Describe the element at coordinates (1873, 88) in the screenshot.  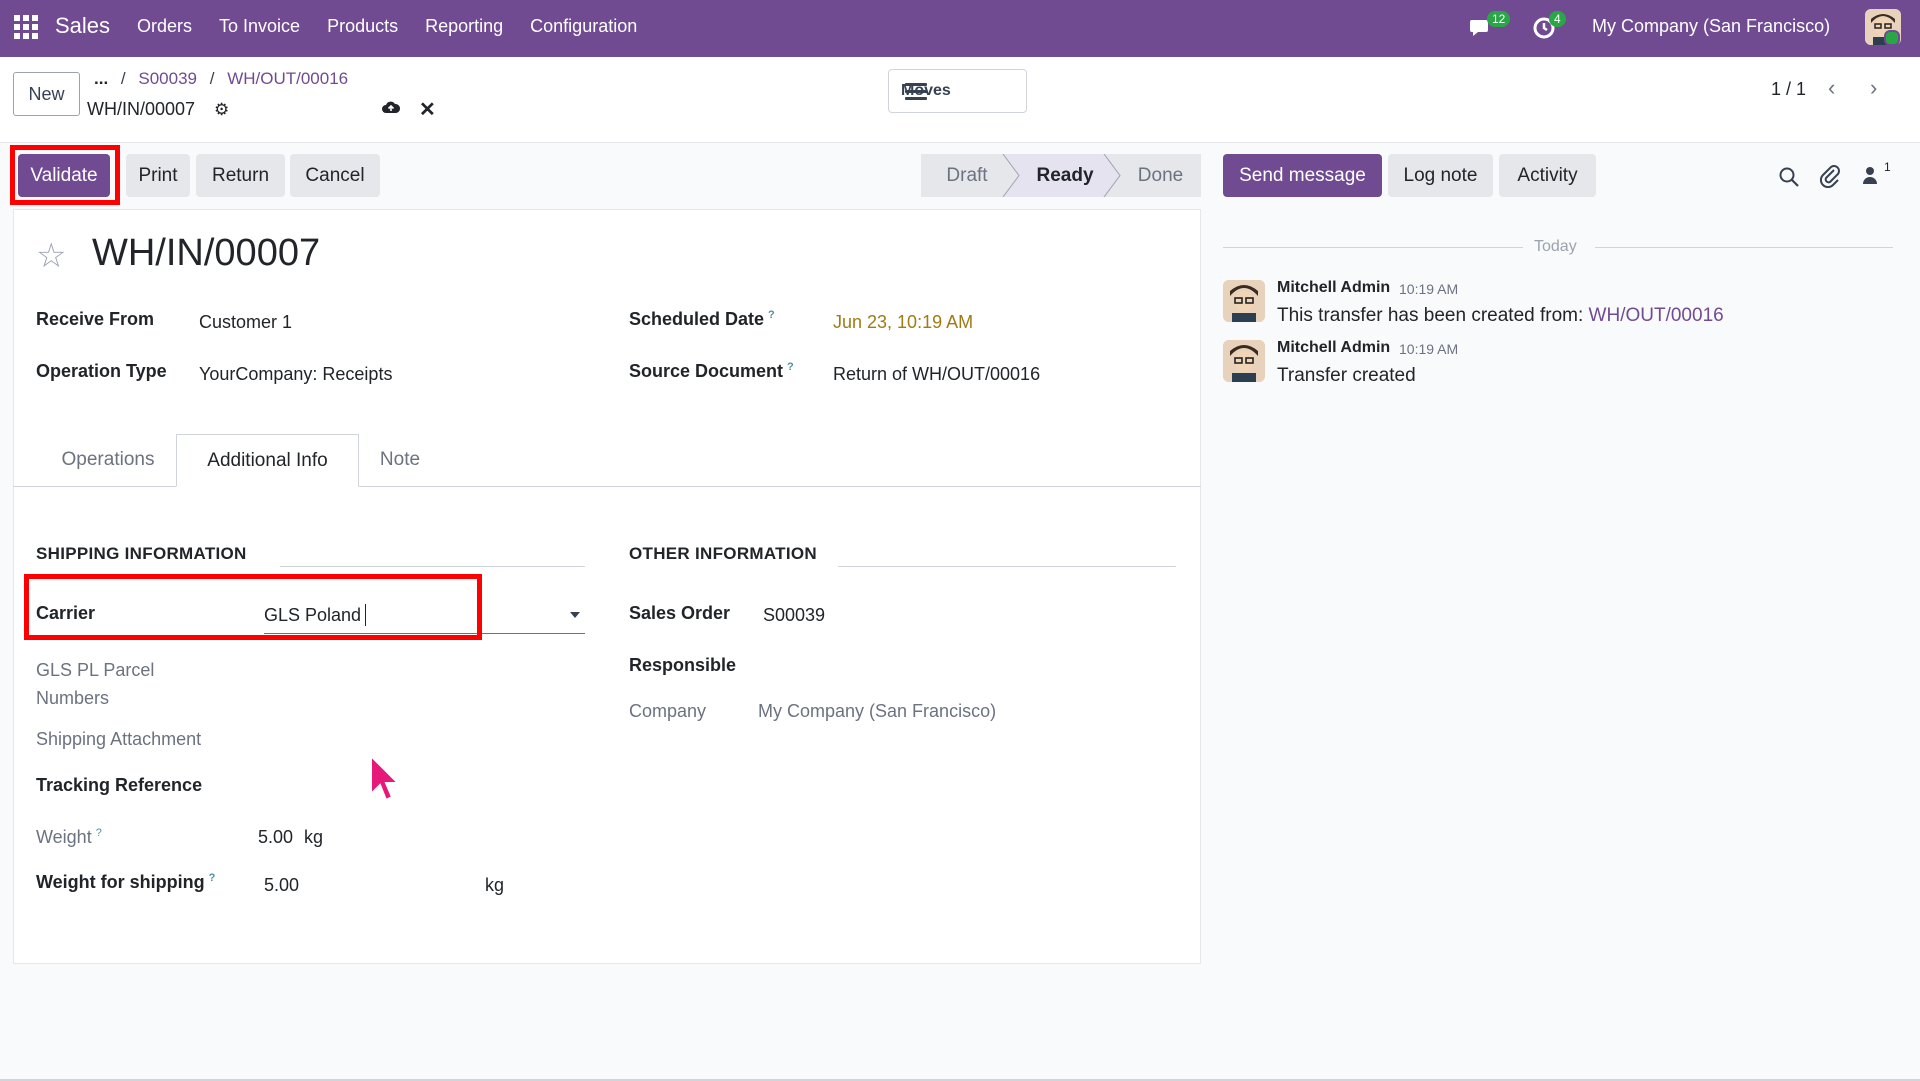
I see `pager-next-icon: ›` at that location.